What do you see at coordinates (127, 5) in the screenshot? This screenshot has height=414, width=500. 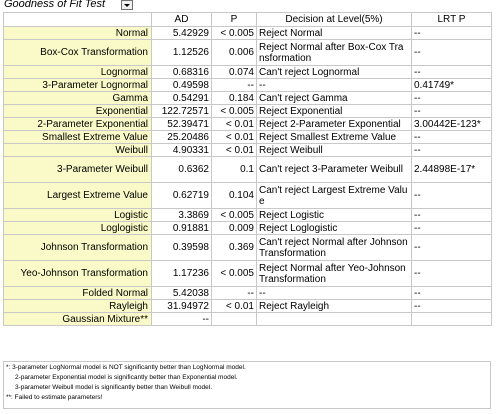 I see `dropdown-arrow-icon` at bounding box center [127, 5].